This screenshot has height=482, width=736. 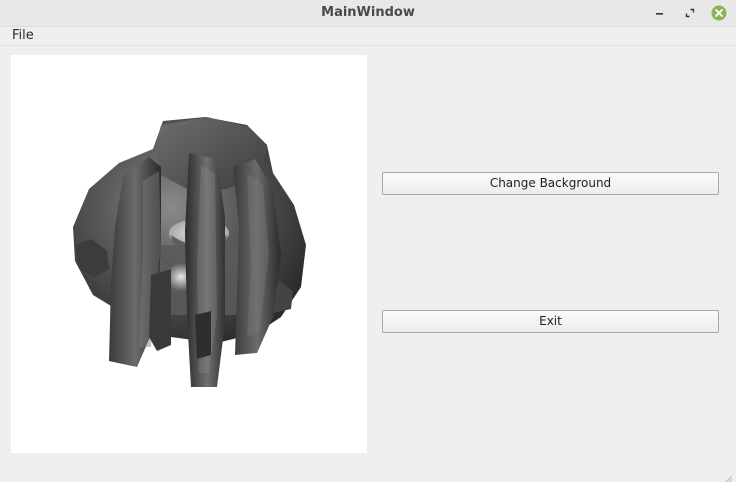 I want to click on restore-icon, so click(x=690, y=13).